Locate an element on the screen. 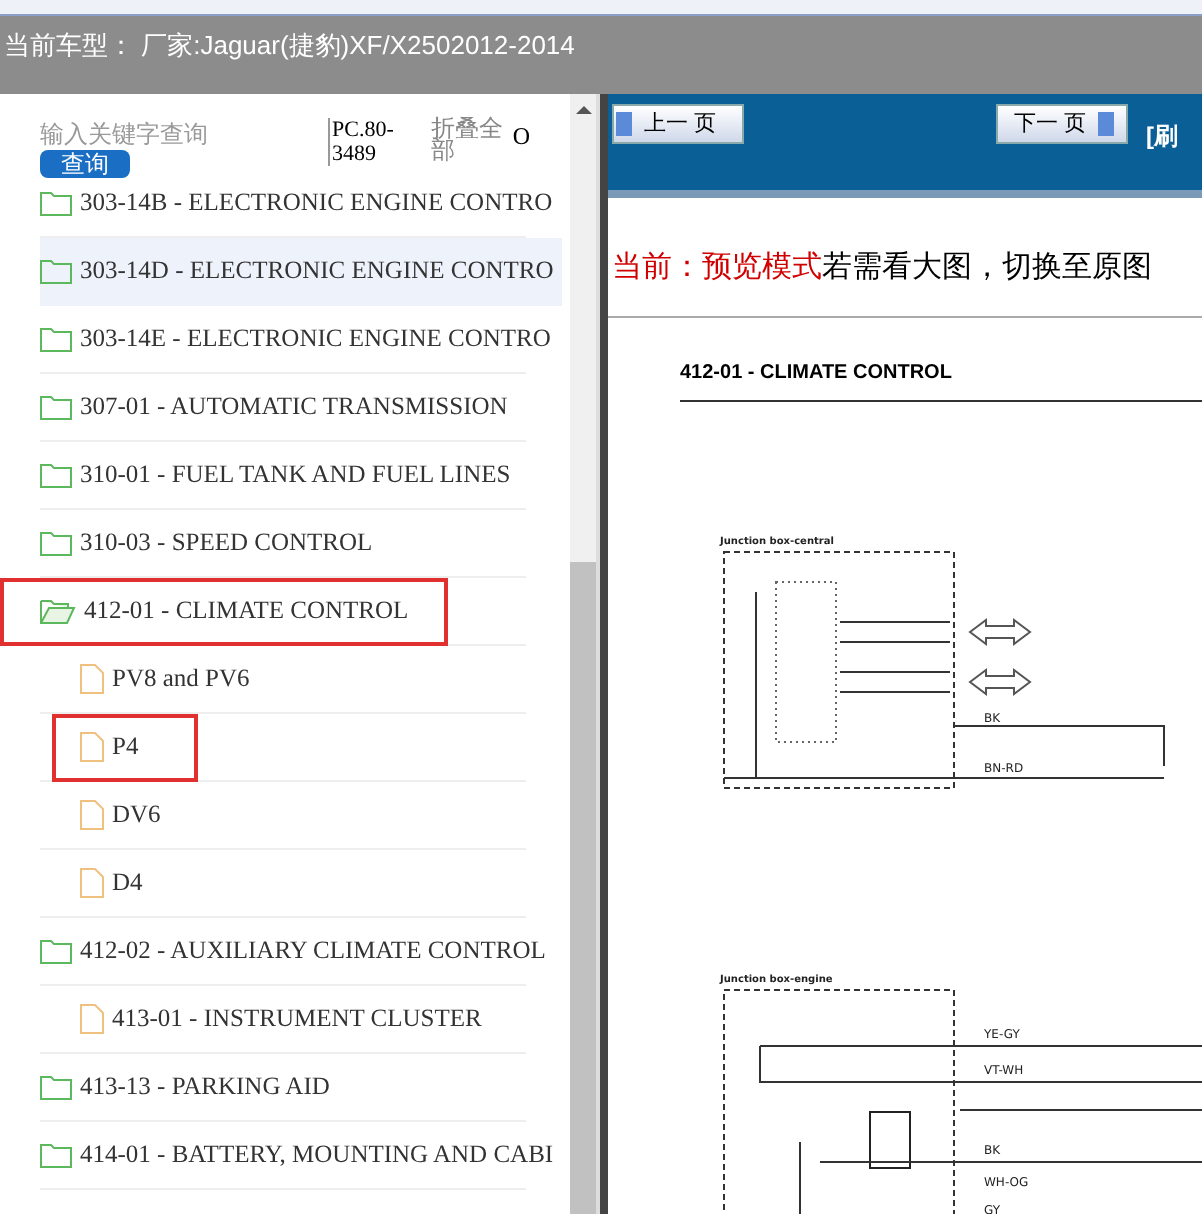 This screenshot has width=1202, height=1214. tree-item: DV6 is located at coordinates (104, 815).